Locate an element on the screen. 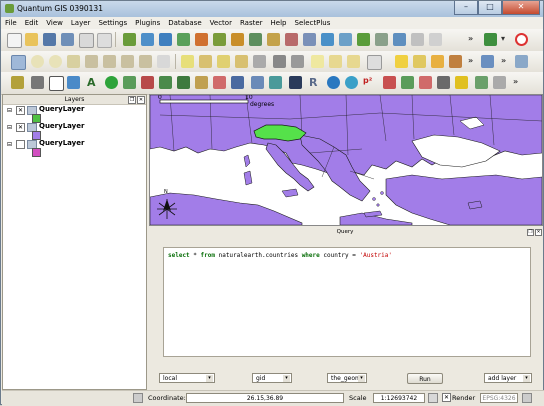  heatmap-icon is located at coordinates (461, 82).